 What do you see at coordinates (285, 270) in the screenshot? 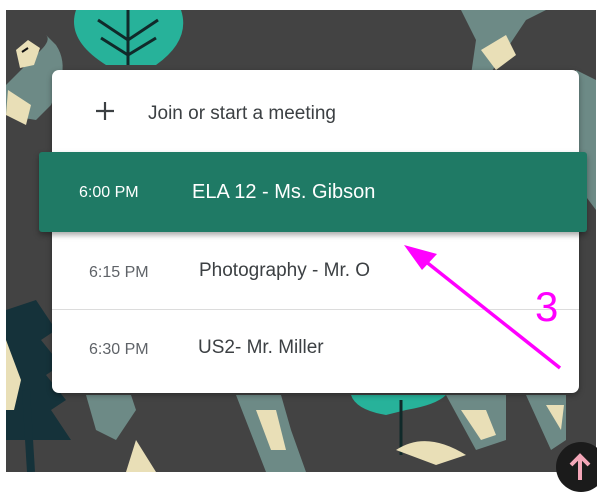
I see `meeting-title: Photography - Mr. O` at bounding box center [285, 270].